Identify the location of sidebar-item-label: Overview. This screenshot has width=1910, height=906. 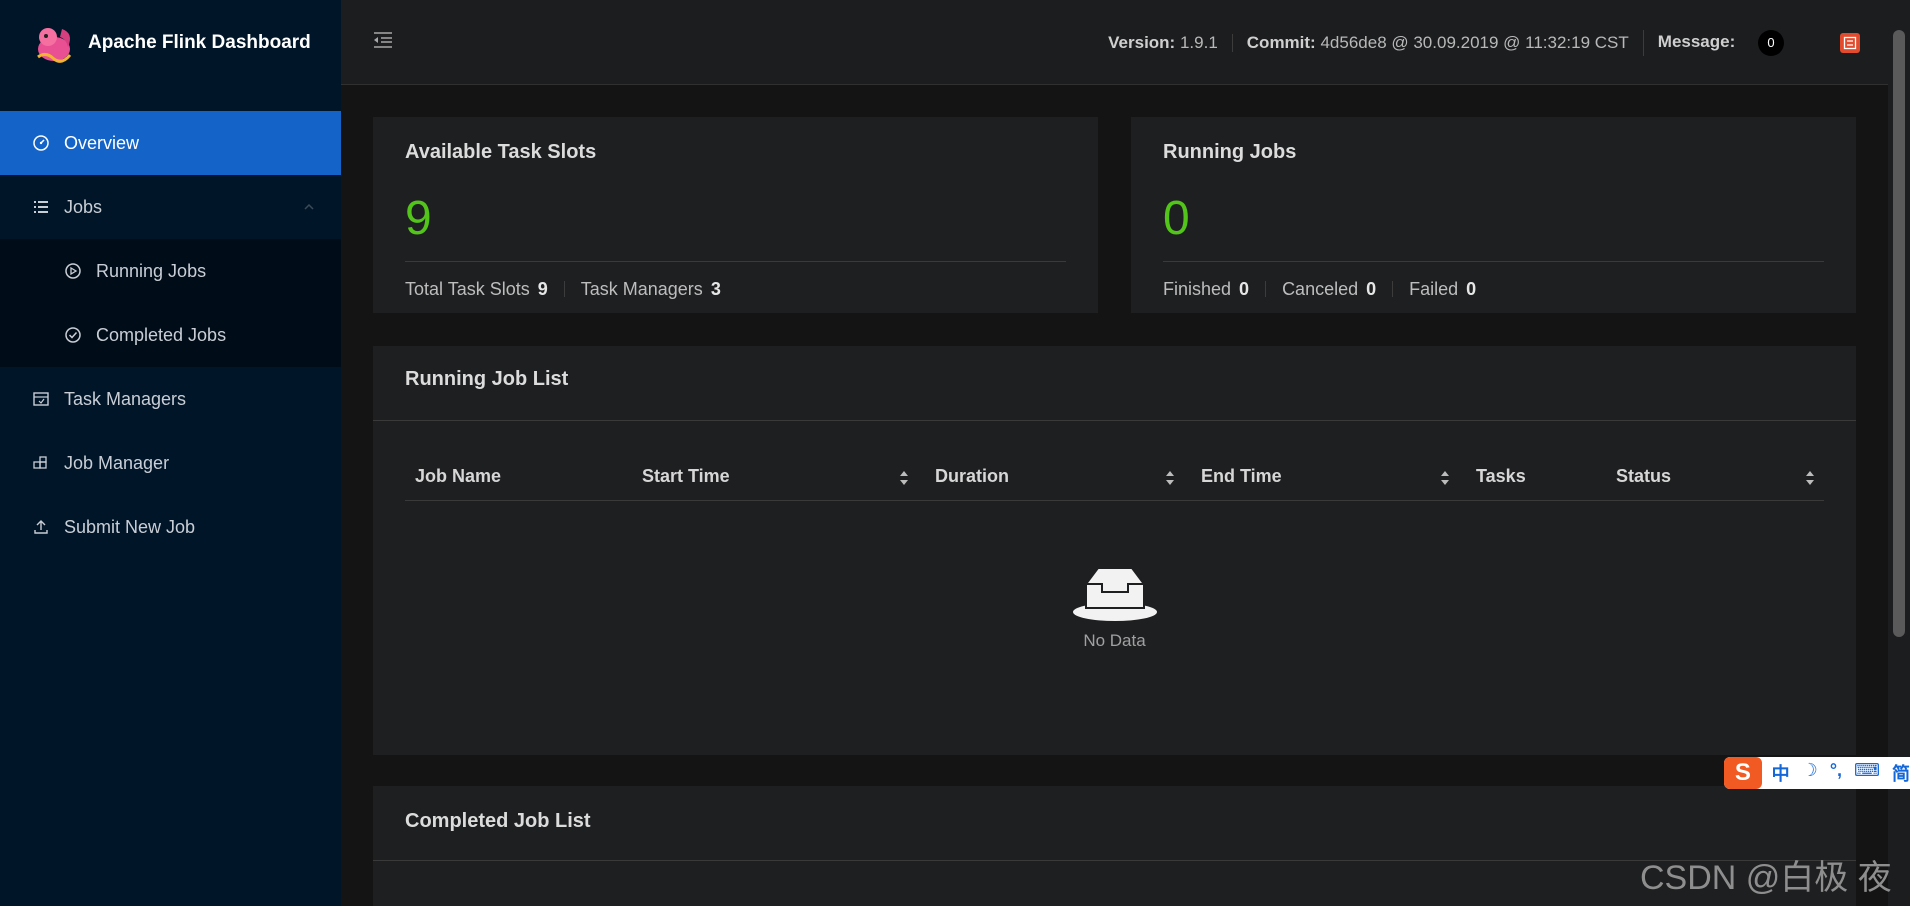
(102, 142).